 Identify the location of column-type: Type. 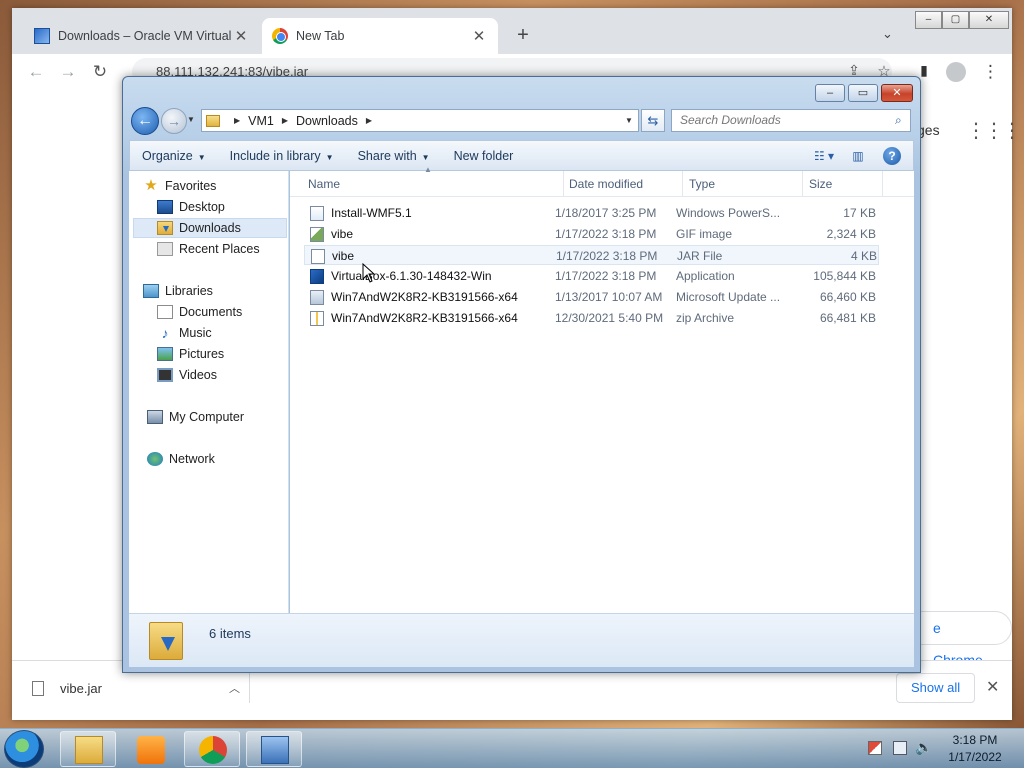
(743, 184).